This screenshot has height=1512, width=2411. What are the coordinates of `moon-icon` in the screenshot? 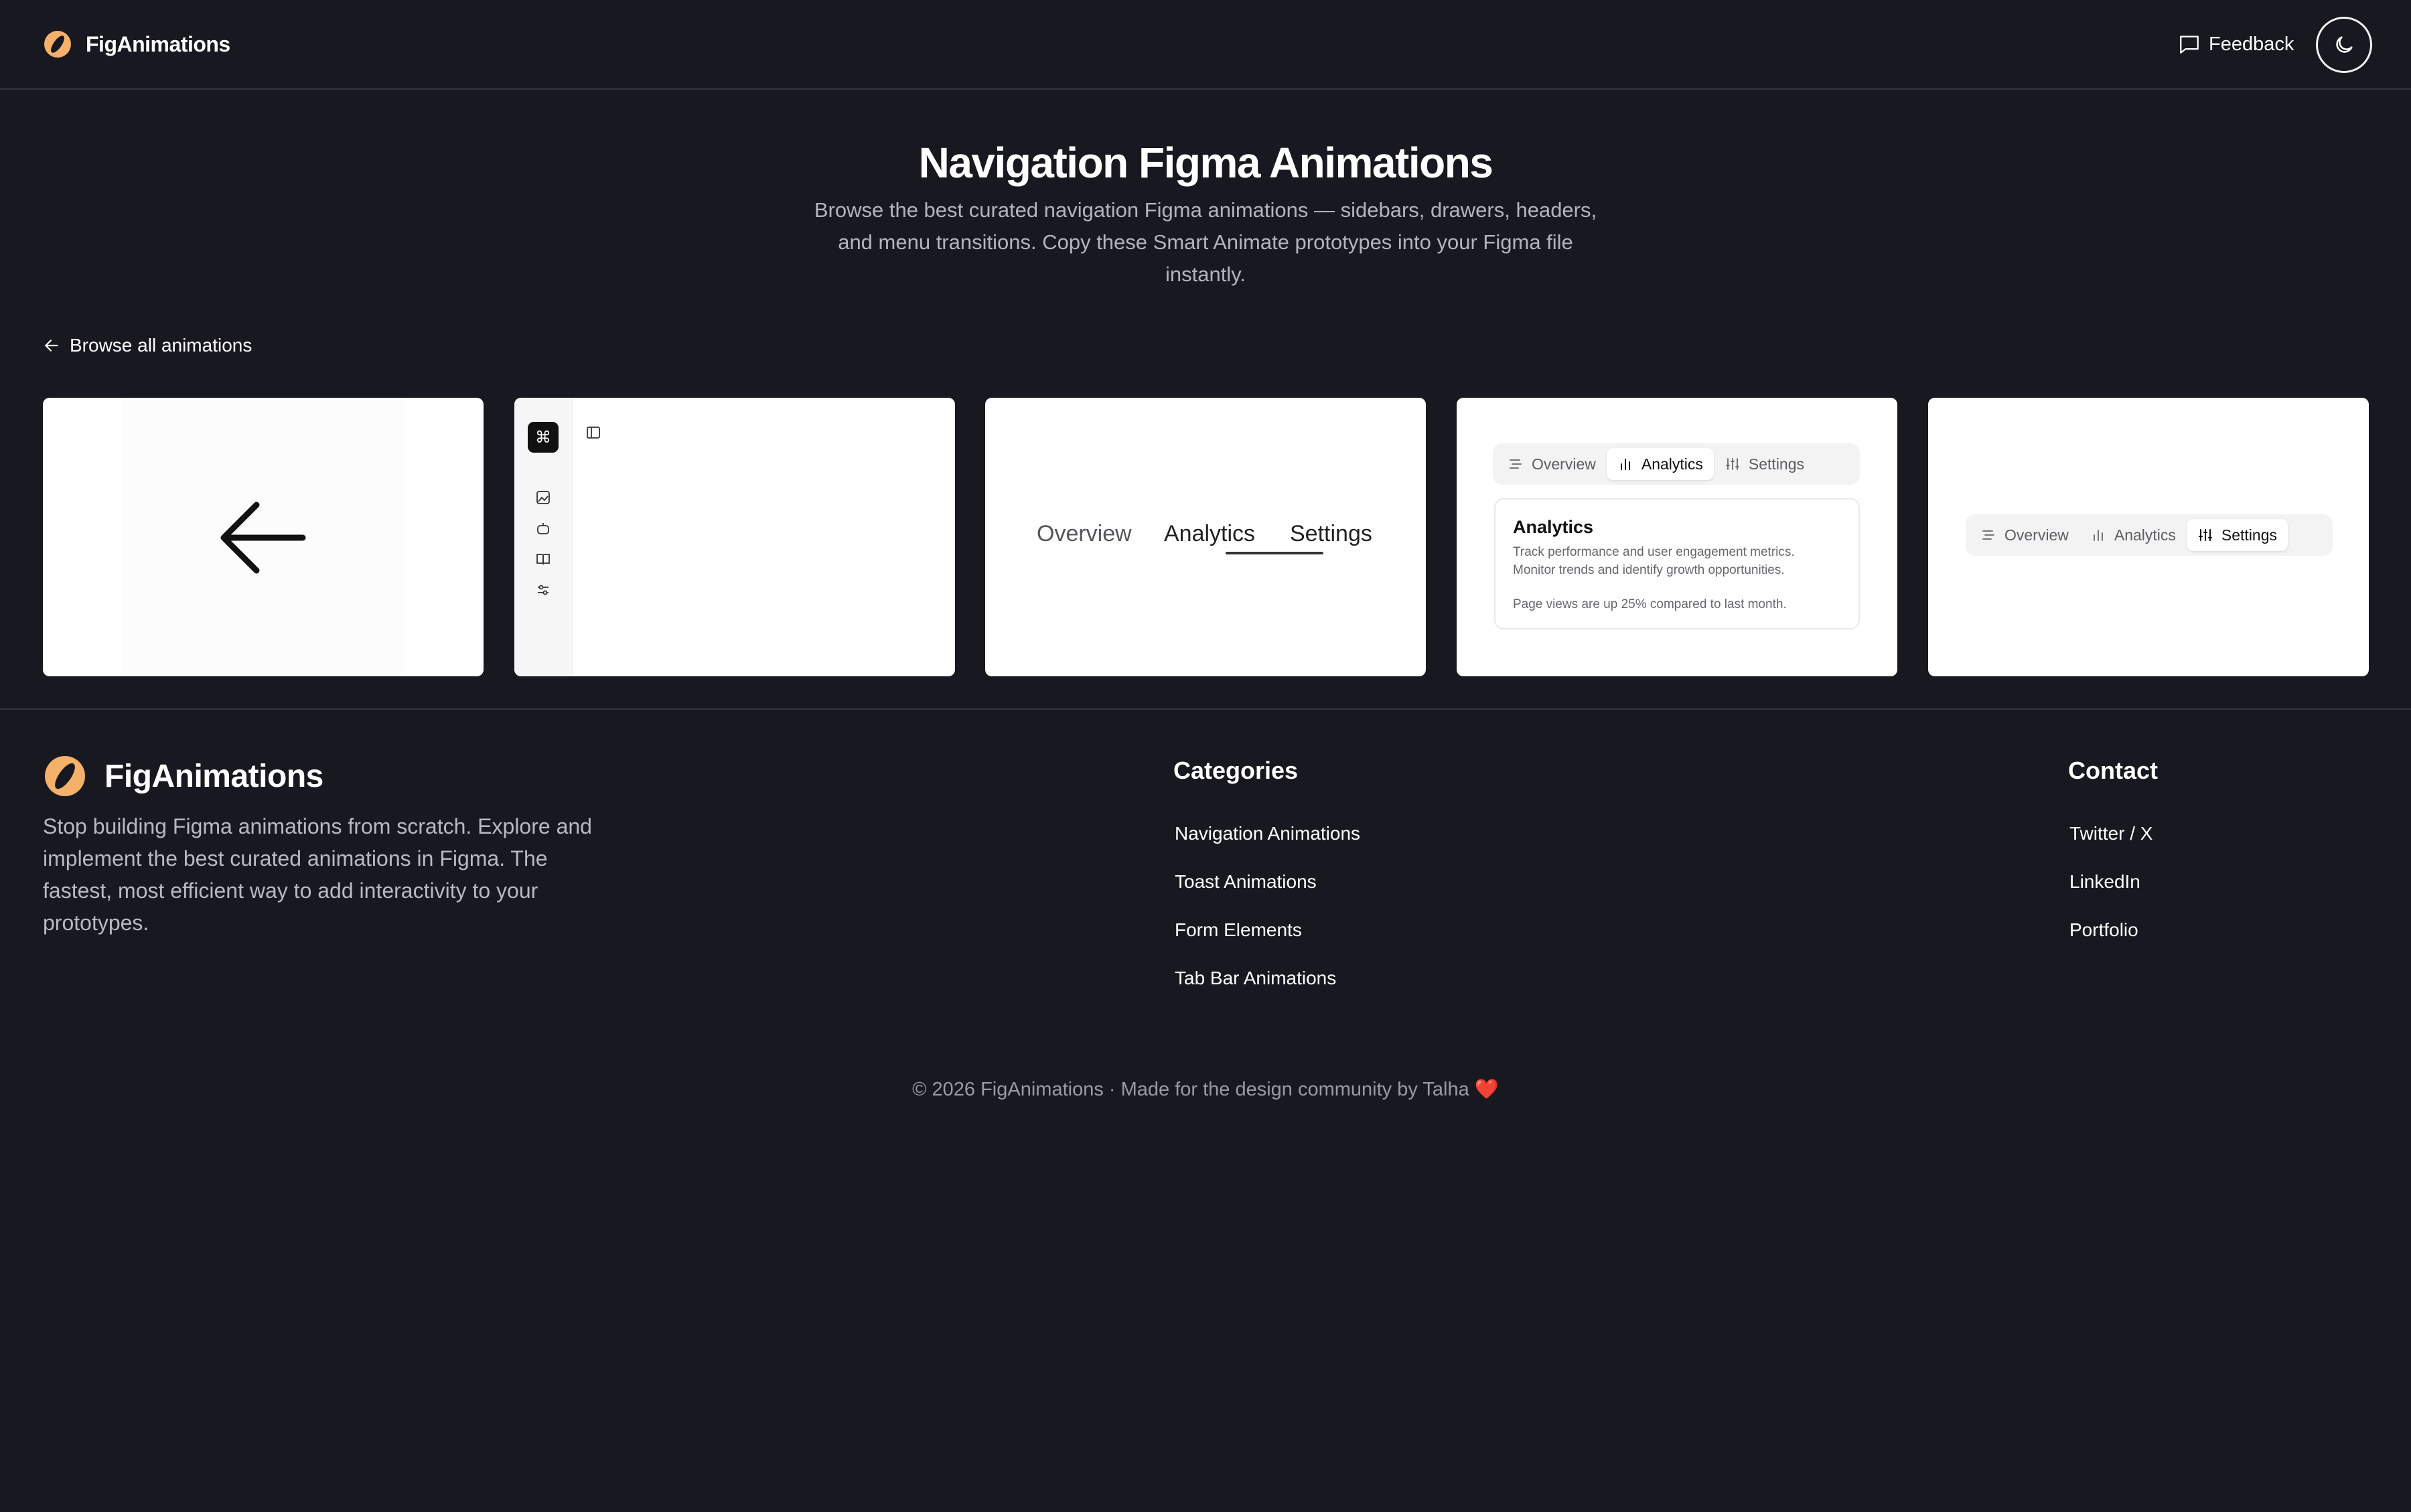 It's located at (2344, 44).